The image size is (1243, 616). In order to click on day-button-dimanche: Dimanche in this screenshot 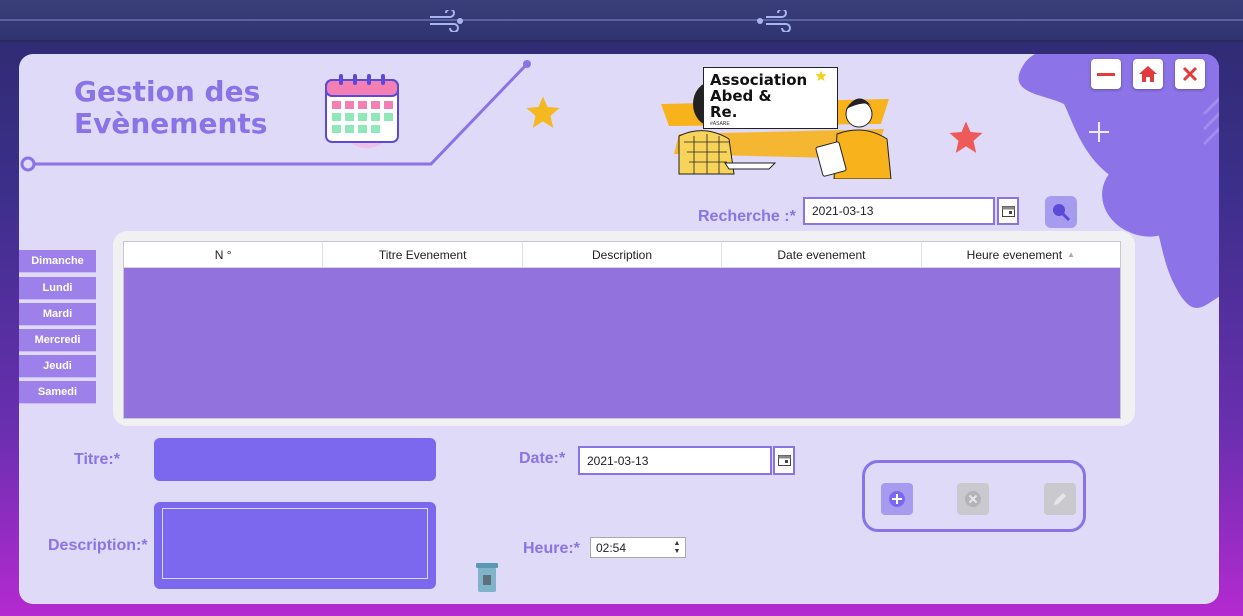, I will do `click(57, 261)`.